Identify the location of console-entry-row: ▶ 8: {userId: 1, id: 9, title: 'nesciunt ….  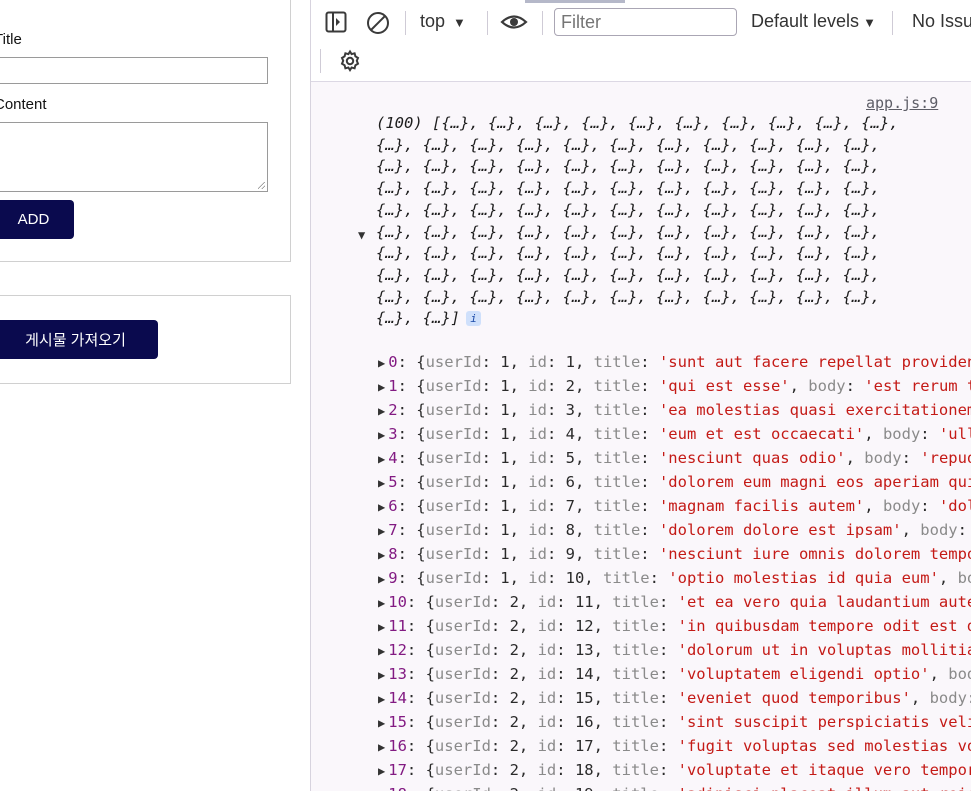
(674, 554).